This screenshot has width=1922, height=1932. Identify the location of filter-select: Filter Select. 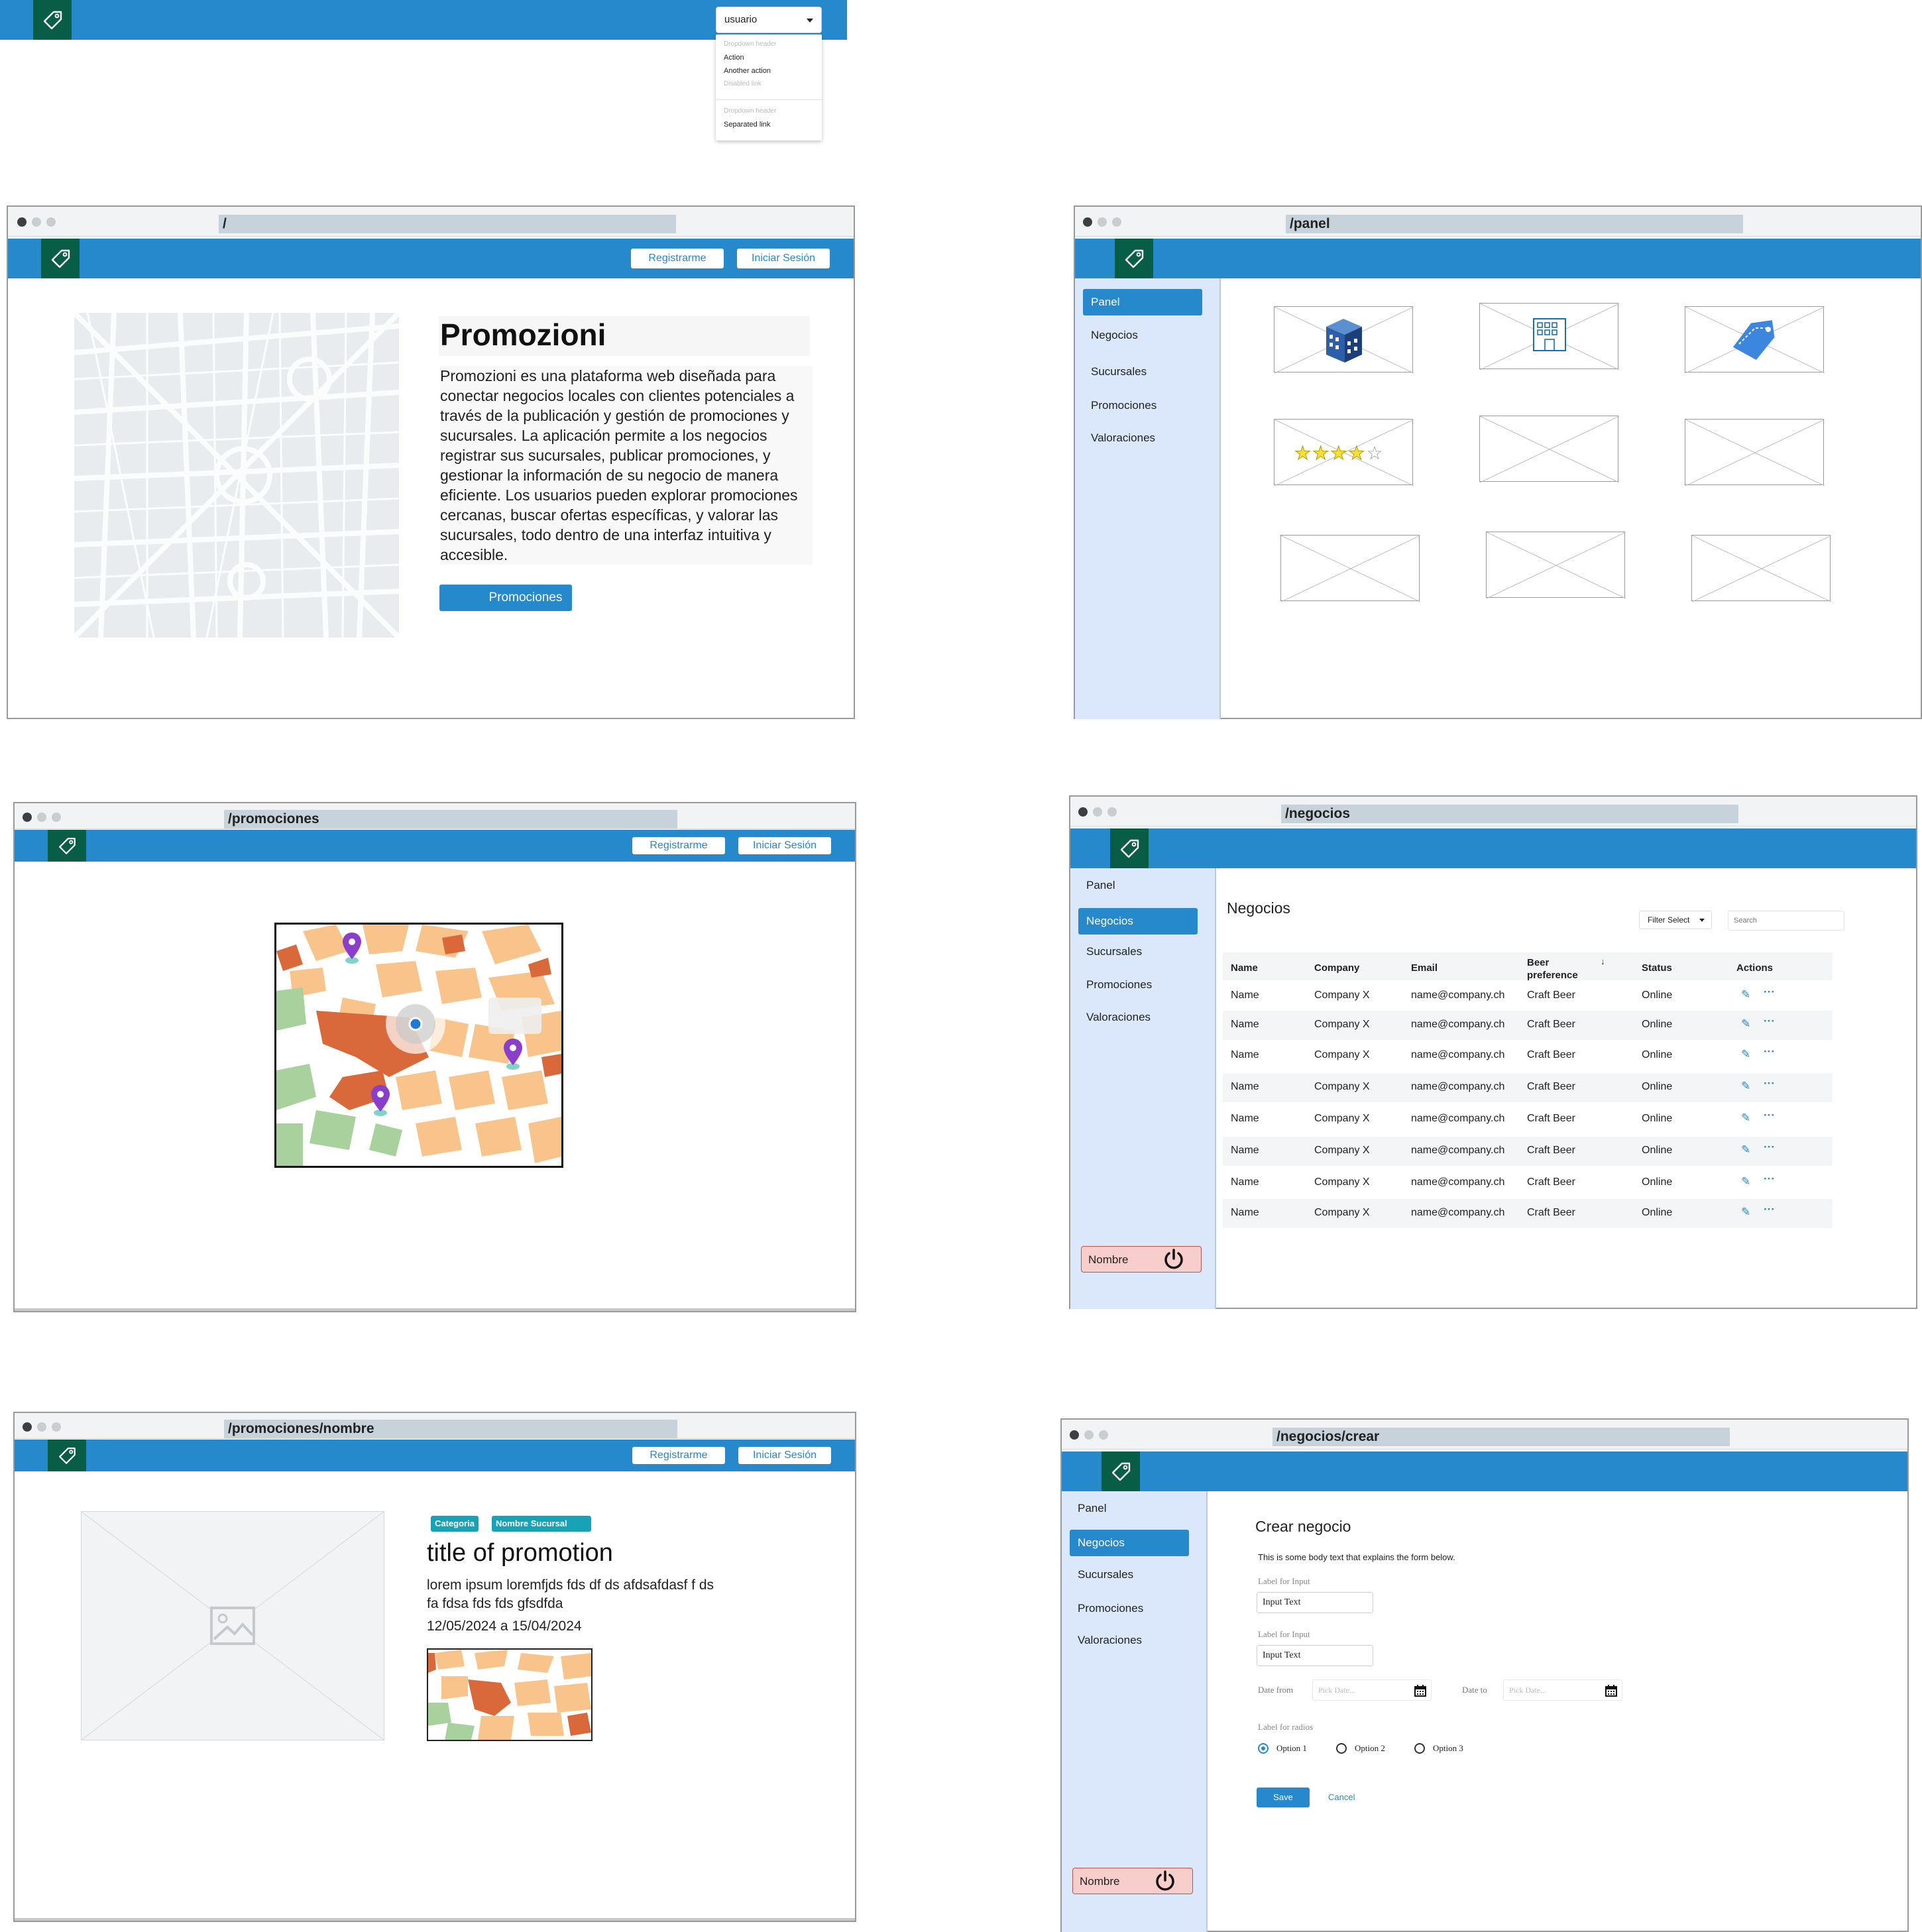
(1676, 920).